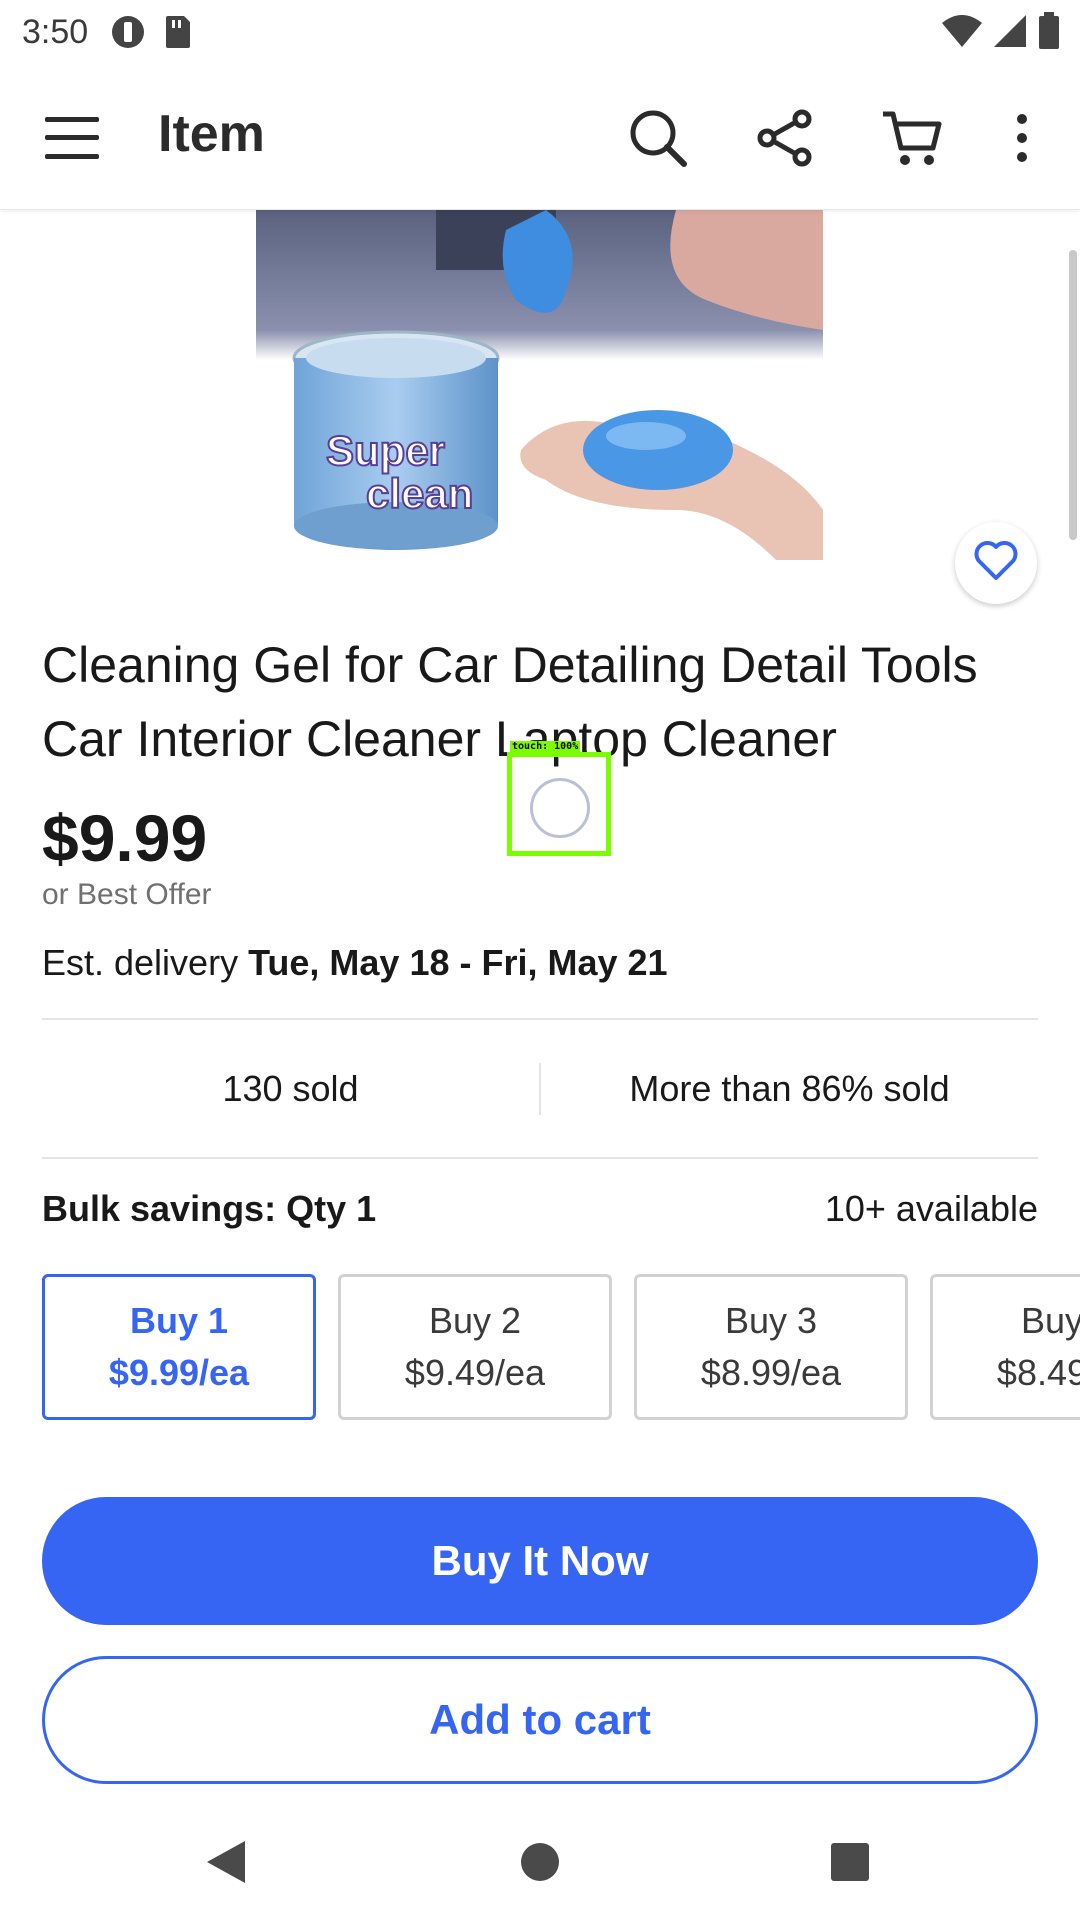 The image size is (1080, 1920). I want to click on jar-label-line1: Super, so click(385, 450).